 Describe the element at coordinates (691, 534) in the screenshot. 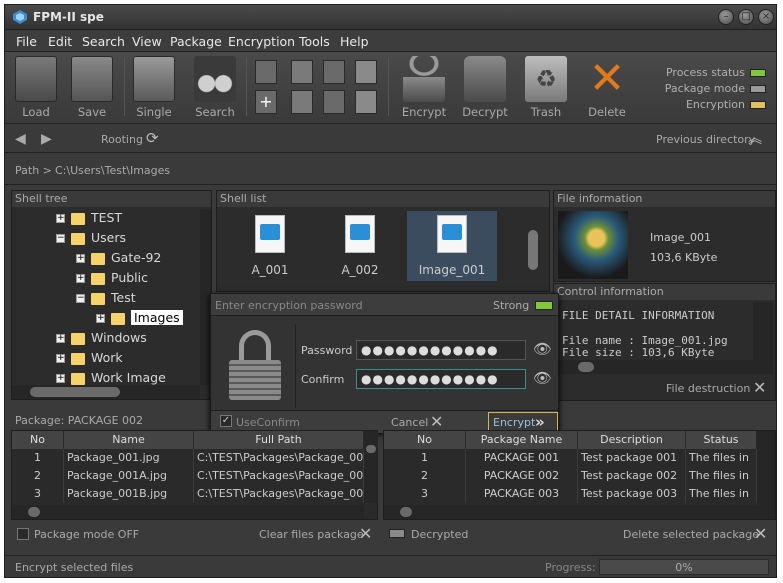

I see `delete-selected-package-button: Delete selected package` at that location.